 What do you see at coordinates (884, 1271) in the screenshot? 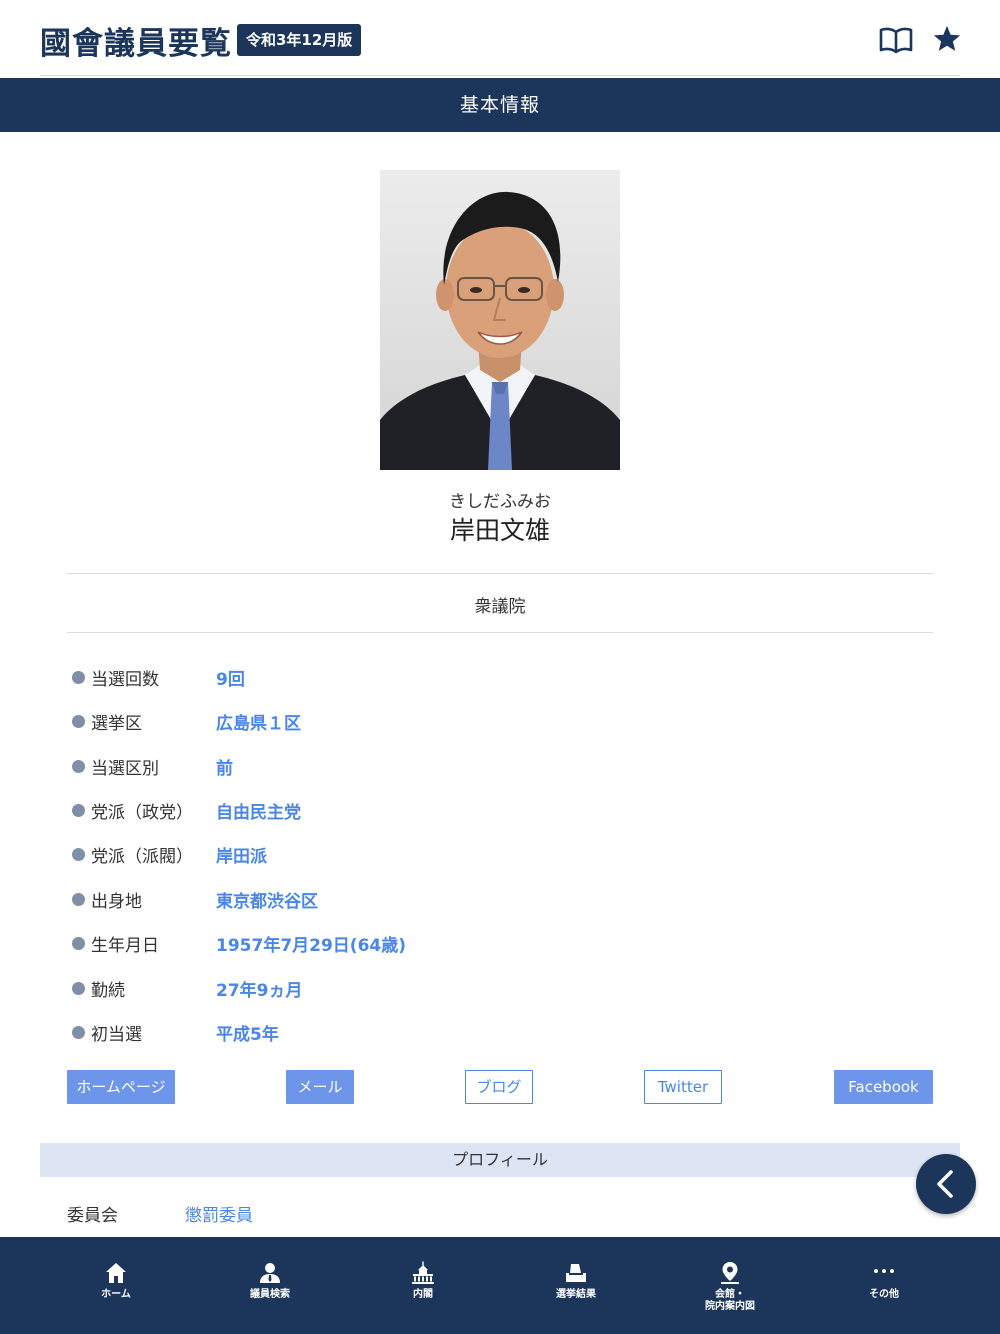
I see `more-dots-icon` at bounding box center [884, 1271].